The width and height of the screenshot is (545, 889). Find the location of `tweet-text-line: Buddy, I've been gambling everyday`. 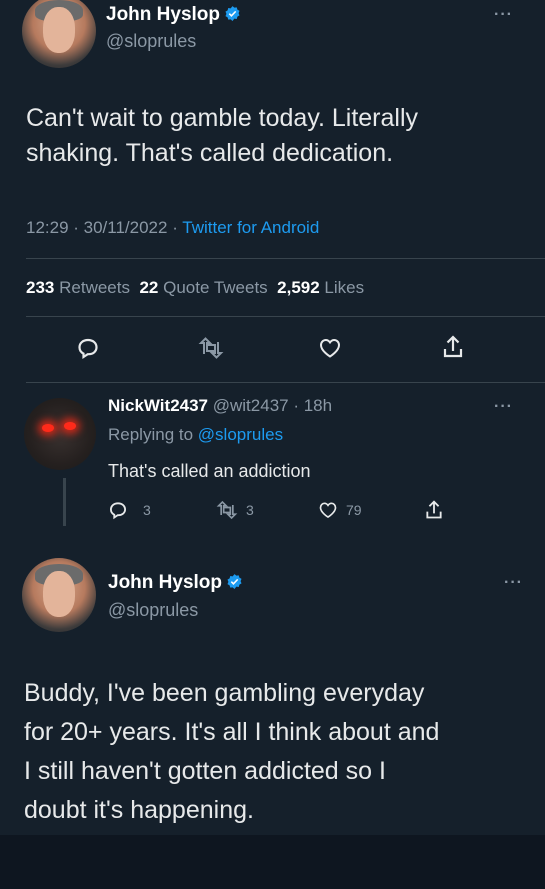

tweet-text-line: Buddy, I've been gambling everyday is located at coordinates (224, 693).